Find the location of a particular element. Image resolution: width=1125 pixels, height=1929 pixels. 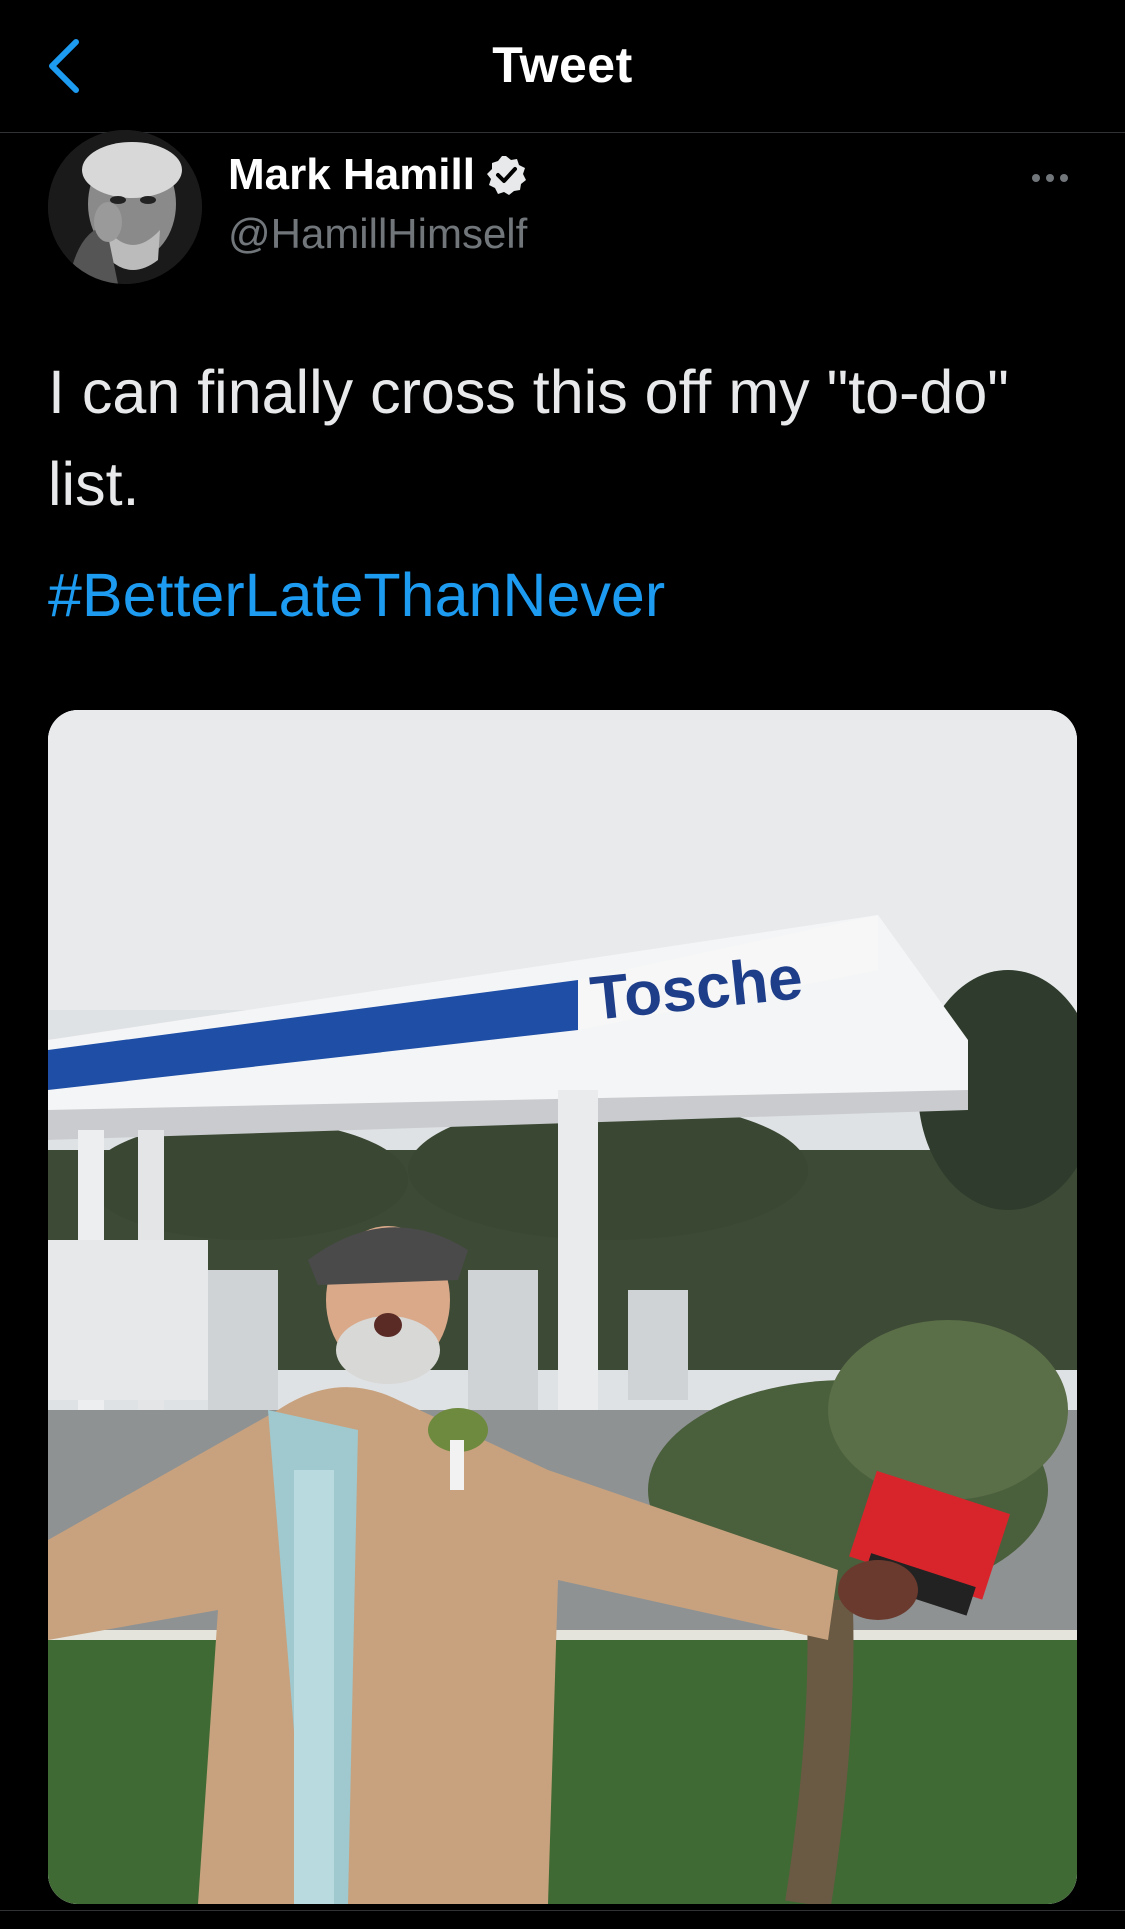

avatar is located at coordinates (125, 207).